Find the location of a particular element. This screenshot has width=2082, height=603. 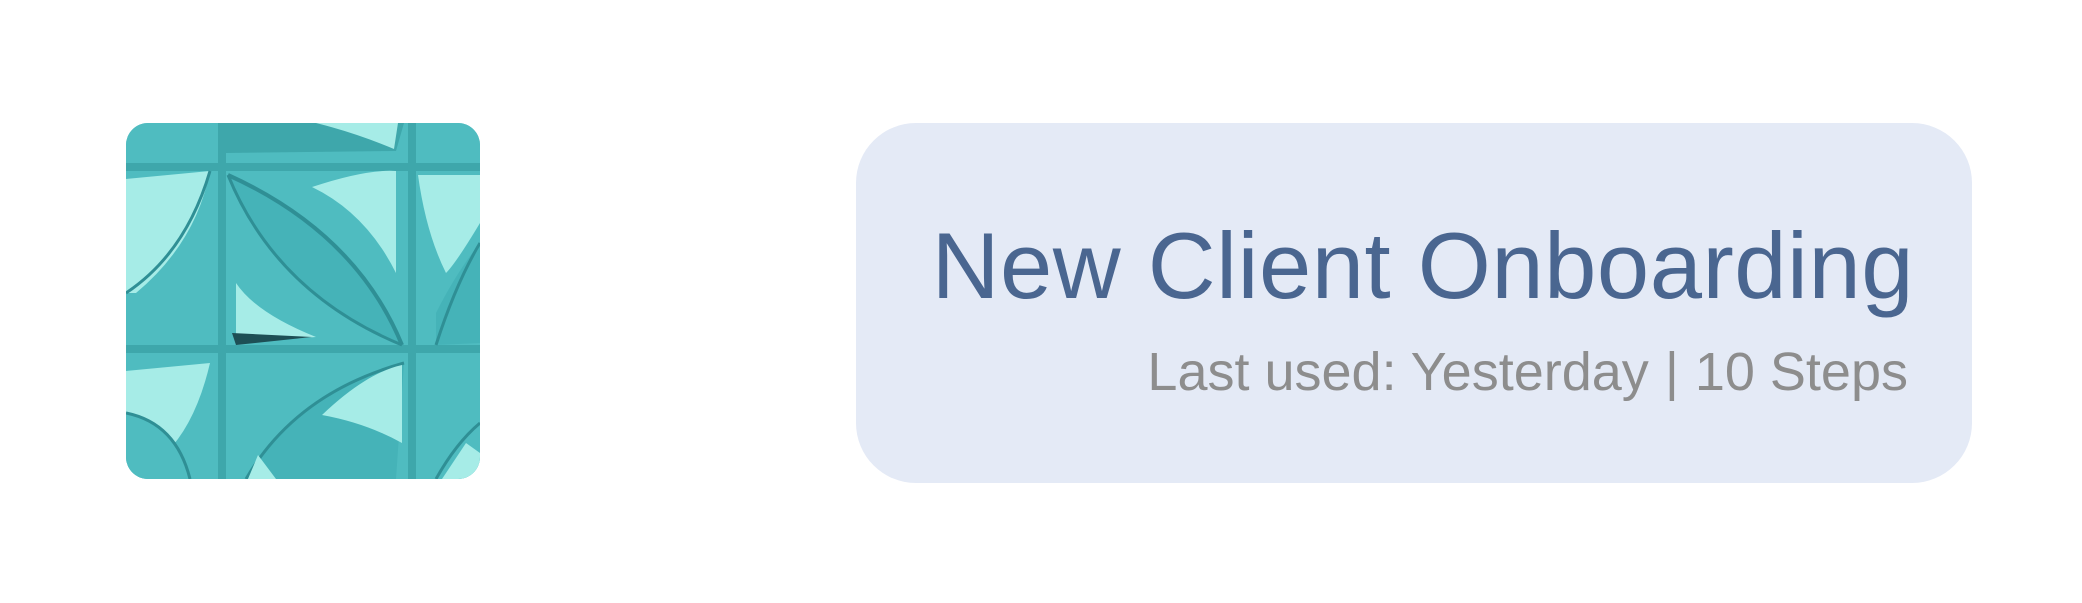

workflow-thumbnail-image is located at coordinates (303, 301).